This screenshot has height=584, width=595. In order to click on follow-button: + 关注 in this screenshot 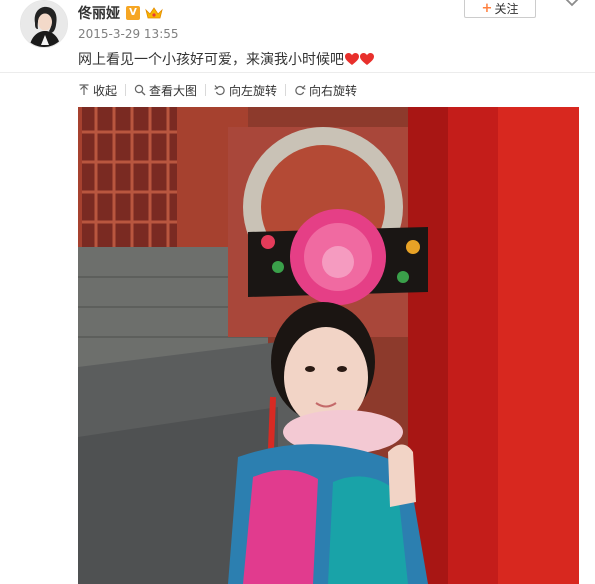, I will do `click(500, 9)`.